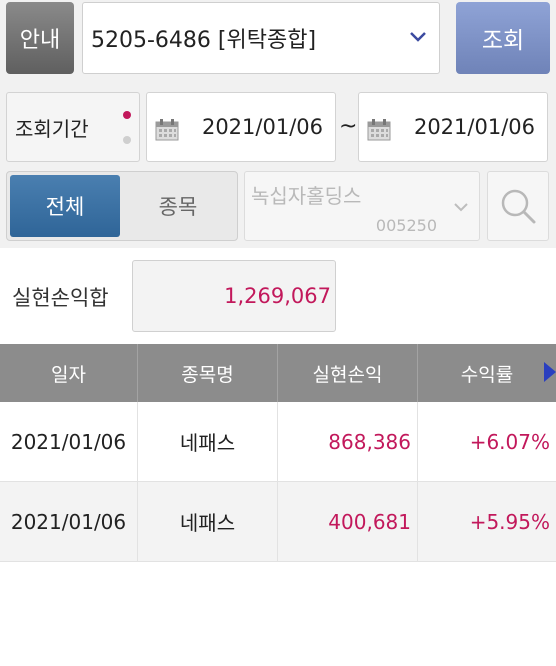 This screenshot has width=556, height=666. Describe the element at coordinates (306, 196) in the screenshot. I see `stock-name: 녹십자홀딩스` at that location.